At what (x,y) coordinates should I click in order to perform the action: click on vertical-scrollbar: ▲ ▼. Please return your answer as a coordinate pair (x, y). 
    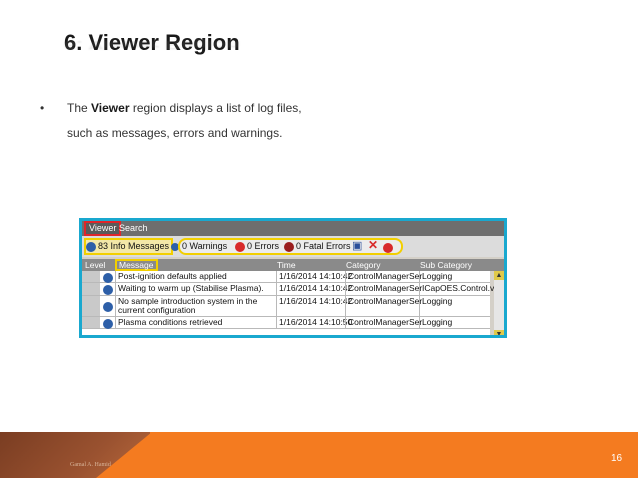
    Looking at the image, I should click on (499, 303).